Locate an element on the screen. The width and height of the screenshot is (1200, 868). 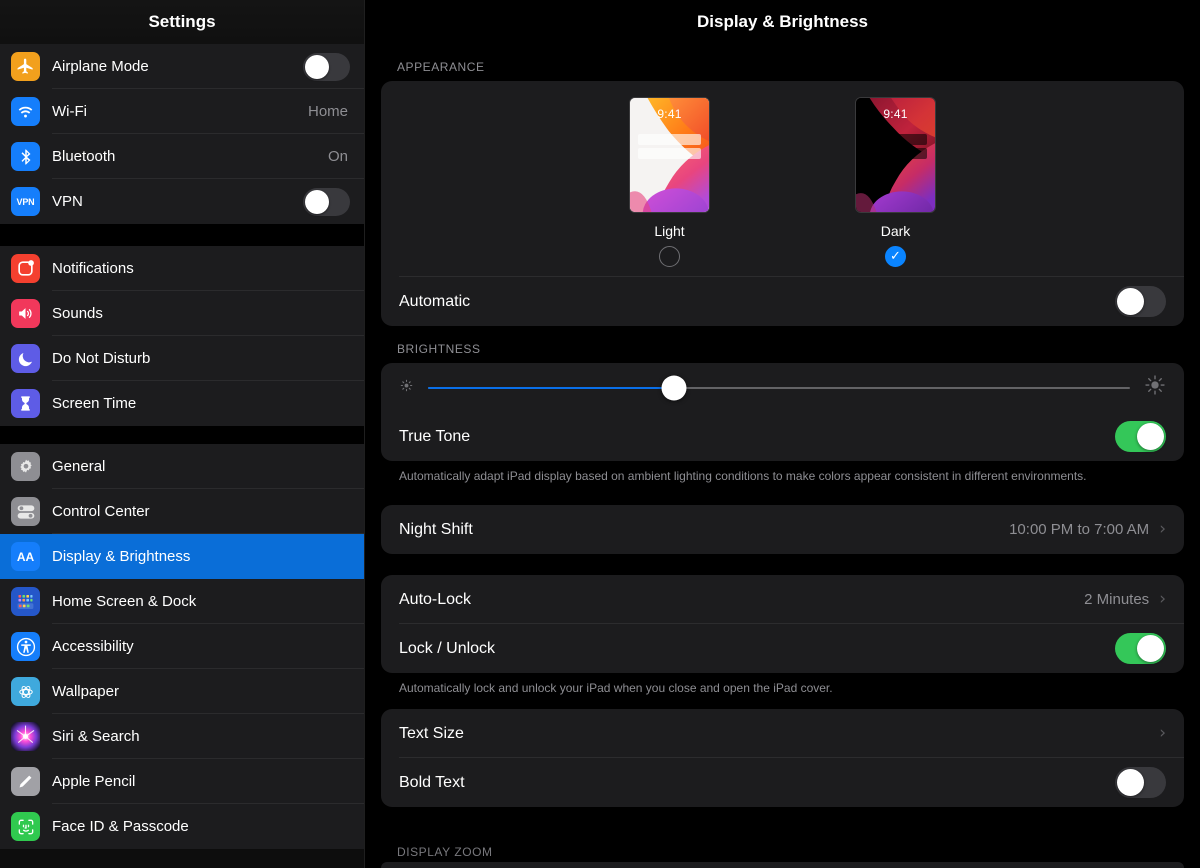
sidebar-item-siri-search: Siri & Search is located at coordinates (182, 736).